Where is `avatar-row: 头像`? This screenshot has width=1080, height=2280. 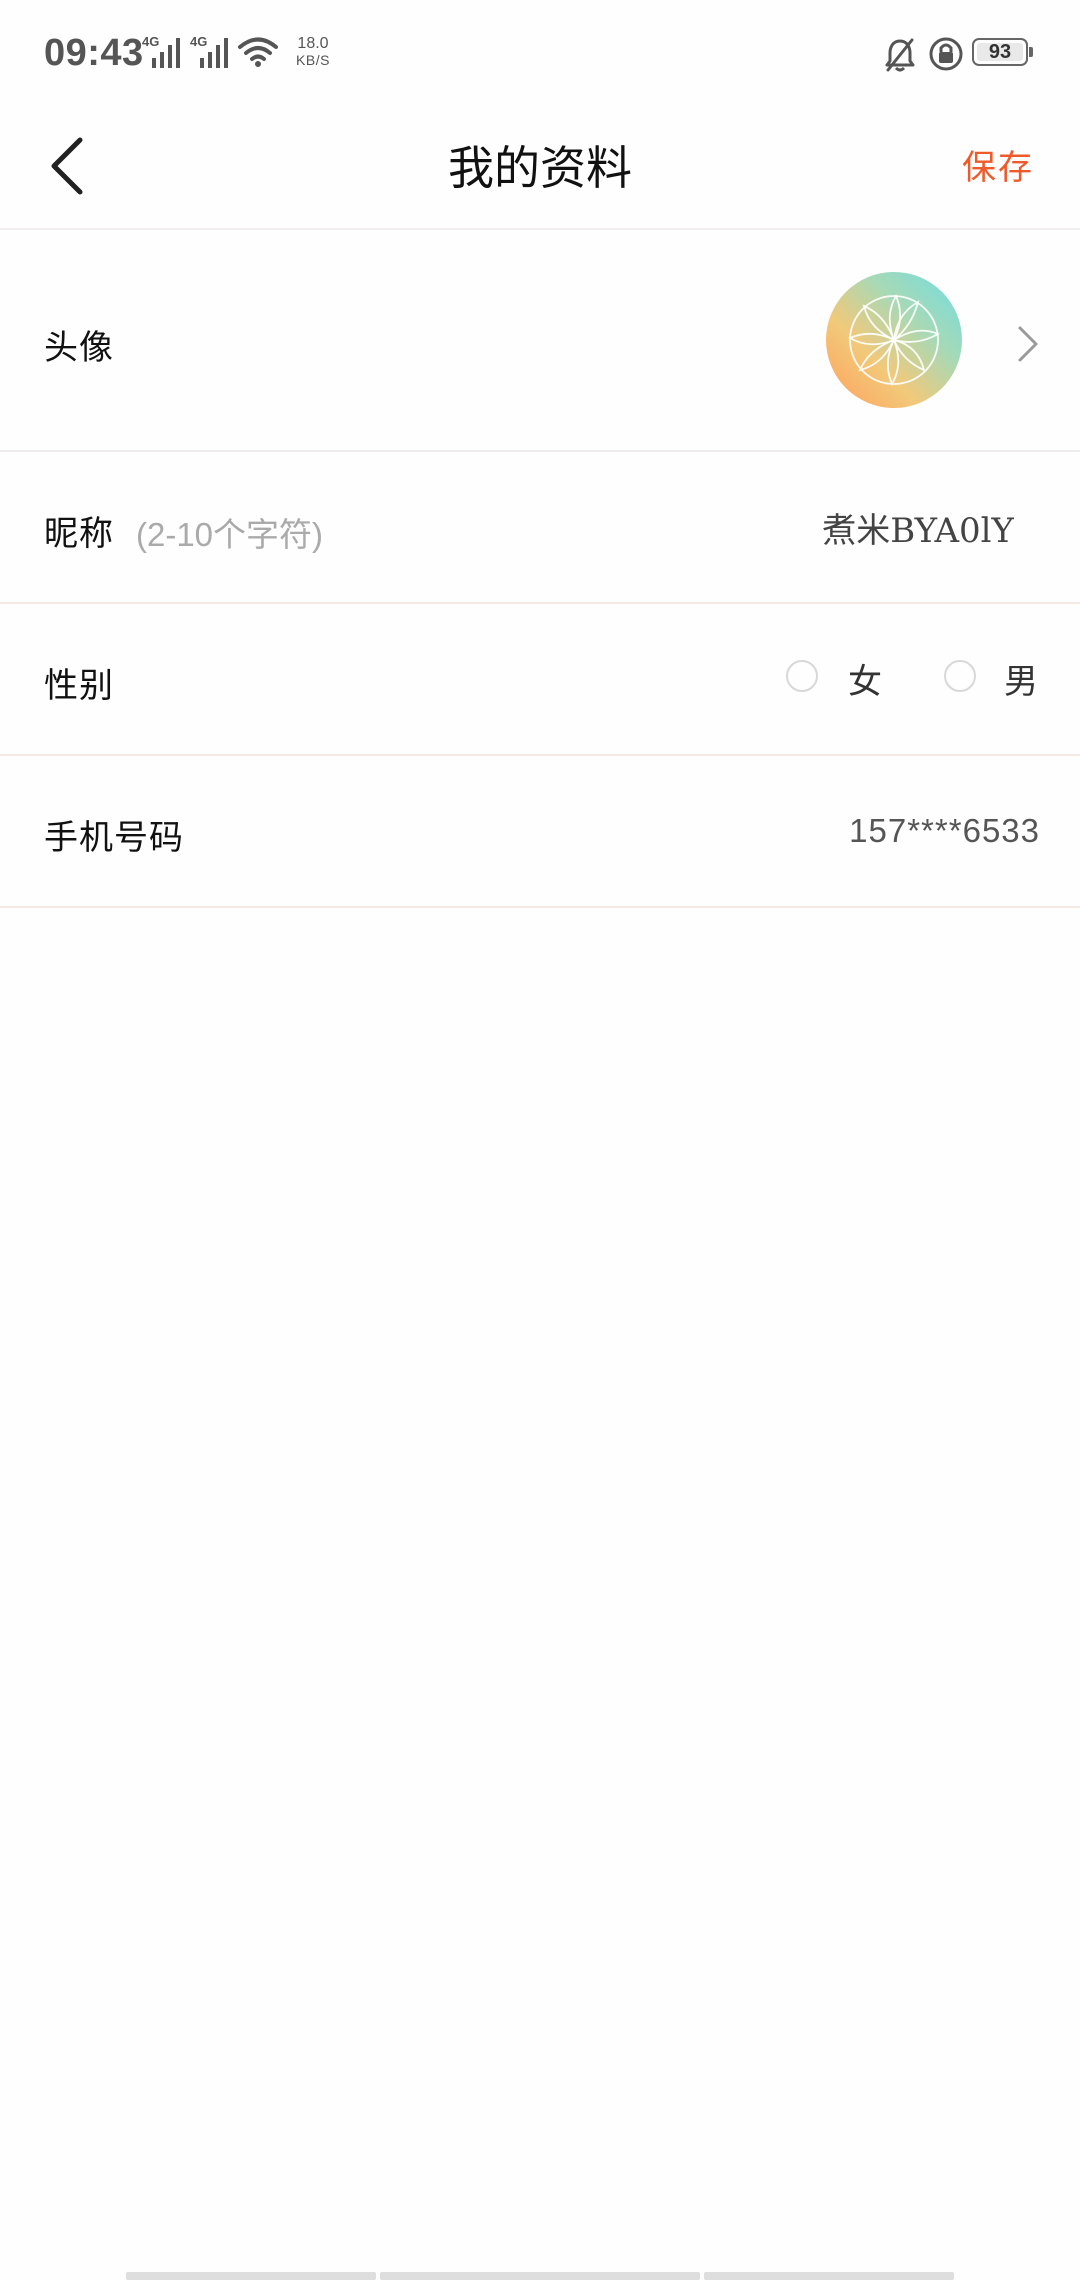
avatar-row: 头像 is located at coordinates (540, 341).